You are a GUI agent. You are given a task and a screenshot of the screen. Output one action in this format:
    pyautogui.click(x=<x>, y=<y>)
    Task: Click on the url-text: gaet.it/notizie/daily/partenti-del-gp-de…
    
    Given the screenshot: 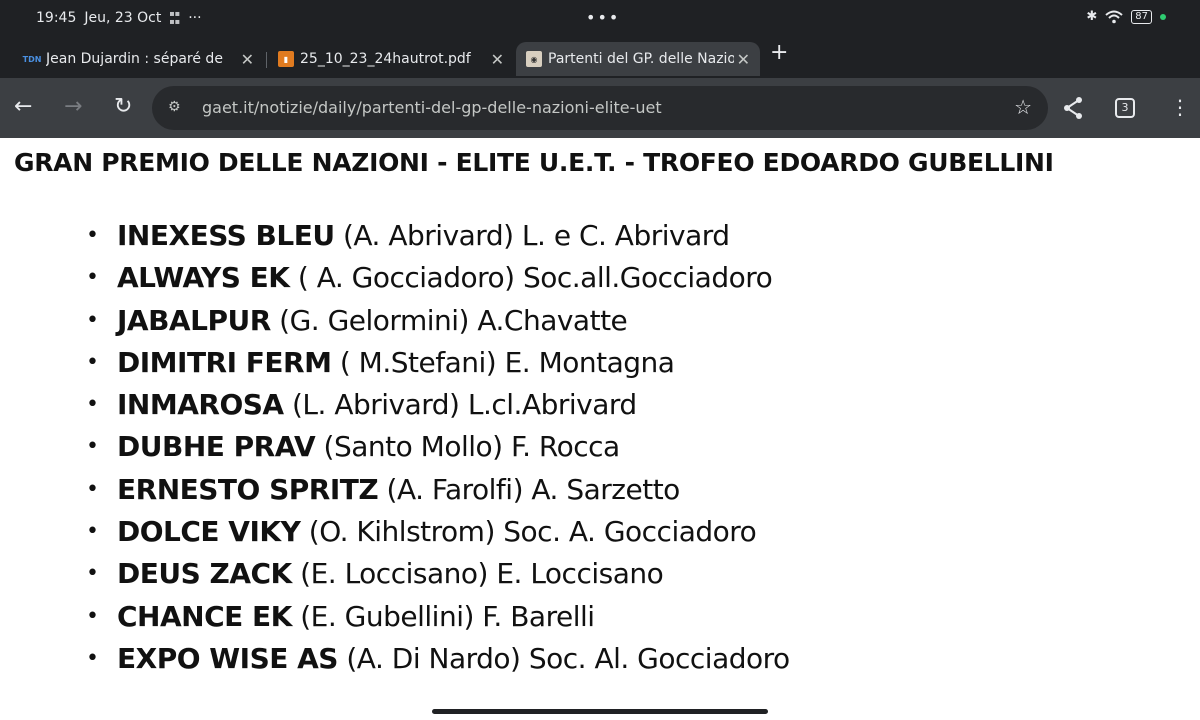 What is the action you would take?
    pyautogui.click(x=432, y=107)
    